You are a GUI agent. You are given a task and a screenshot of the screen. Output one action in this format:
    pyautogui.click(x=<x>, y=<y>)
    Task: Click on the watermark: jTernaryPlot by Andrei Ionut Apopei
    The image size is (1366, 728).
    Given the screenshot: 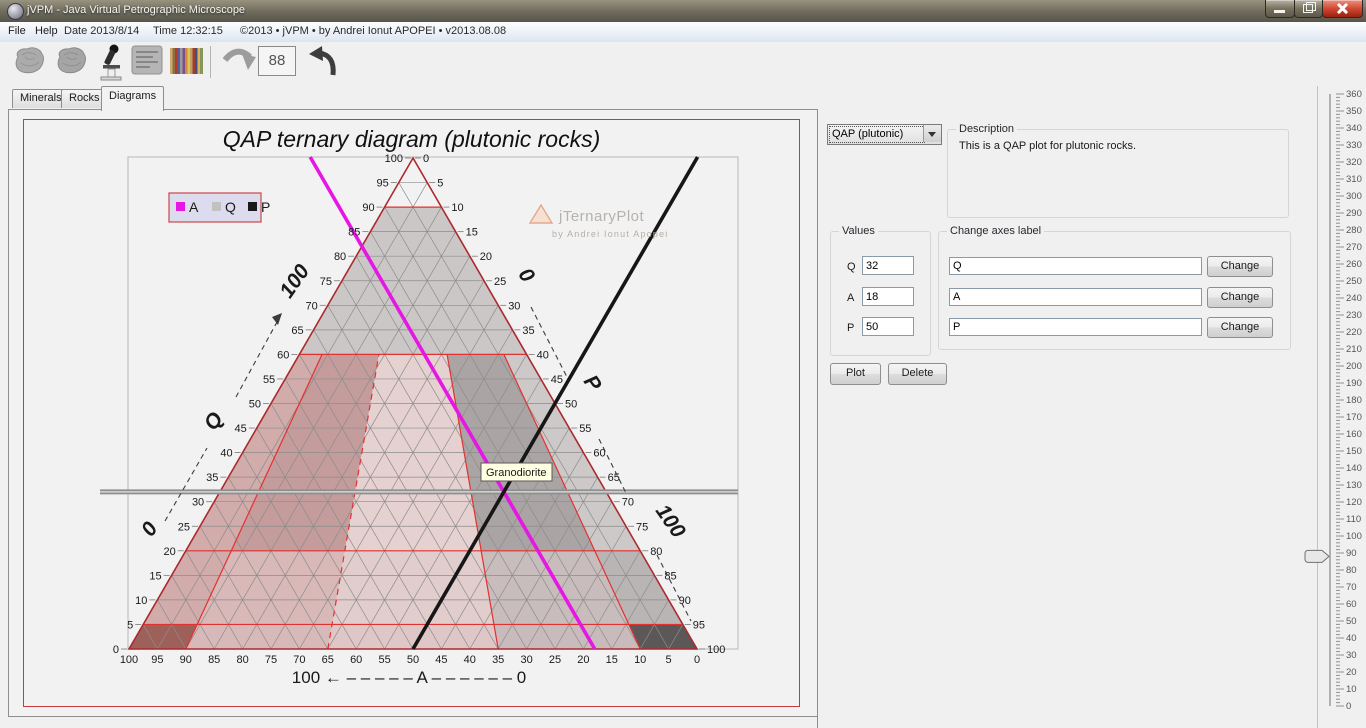 What is the action you would take?
    pyautogui.click(x=598, y=221)
    